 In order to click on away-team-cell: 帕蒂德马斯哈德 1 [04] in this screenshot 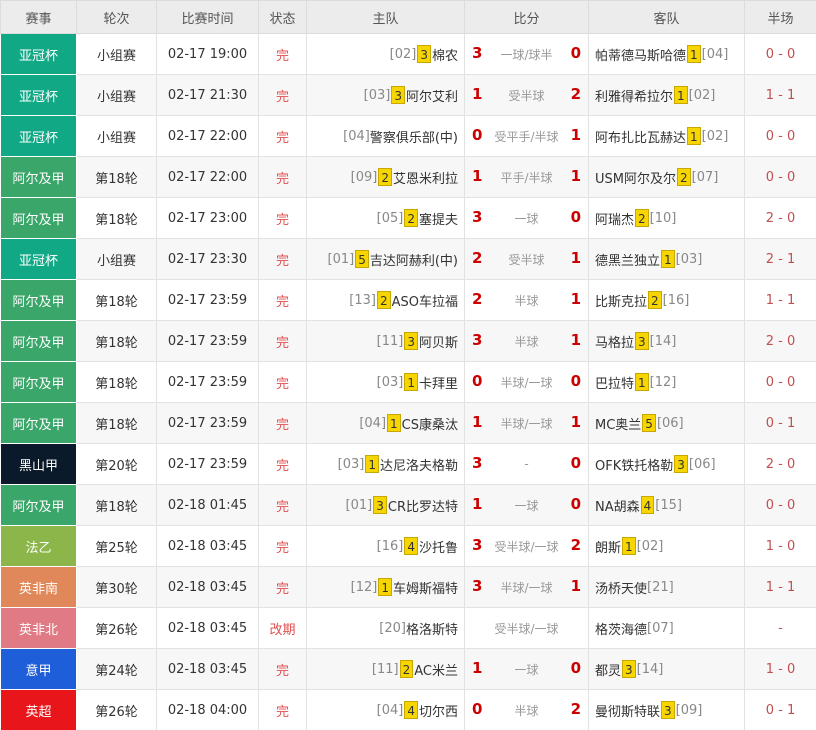, I will do `click(666, 54)`.